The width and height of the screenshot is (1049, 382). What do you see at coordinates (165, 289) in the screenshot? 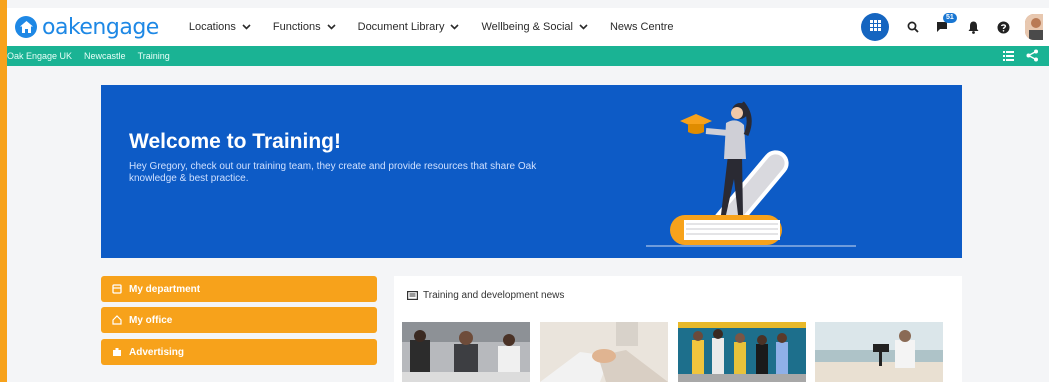
I see `button-label: My department` at bounding box center [165, 289].